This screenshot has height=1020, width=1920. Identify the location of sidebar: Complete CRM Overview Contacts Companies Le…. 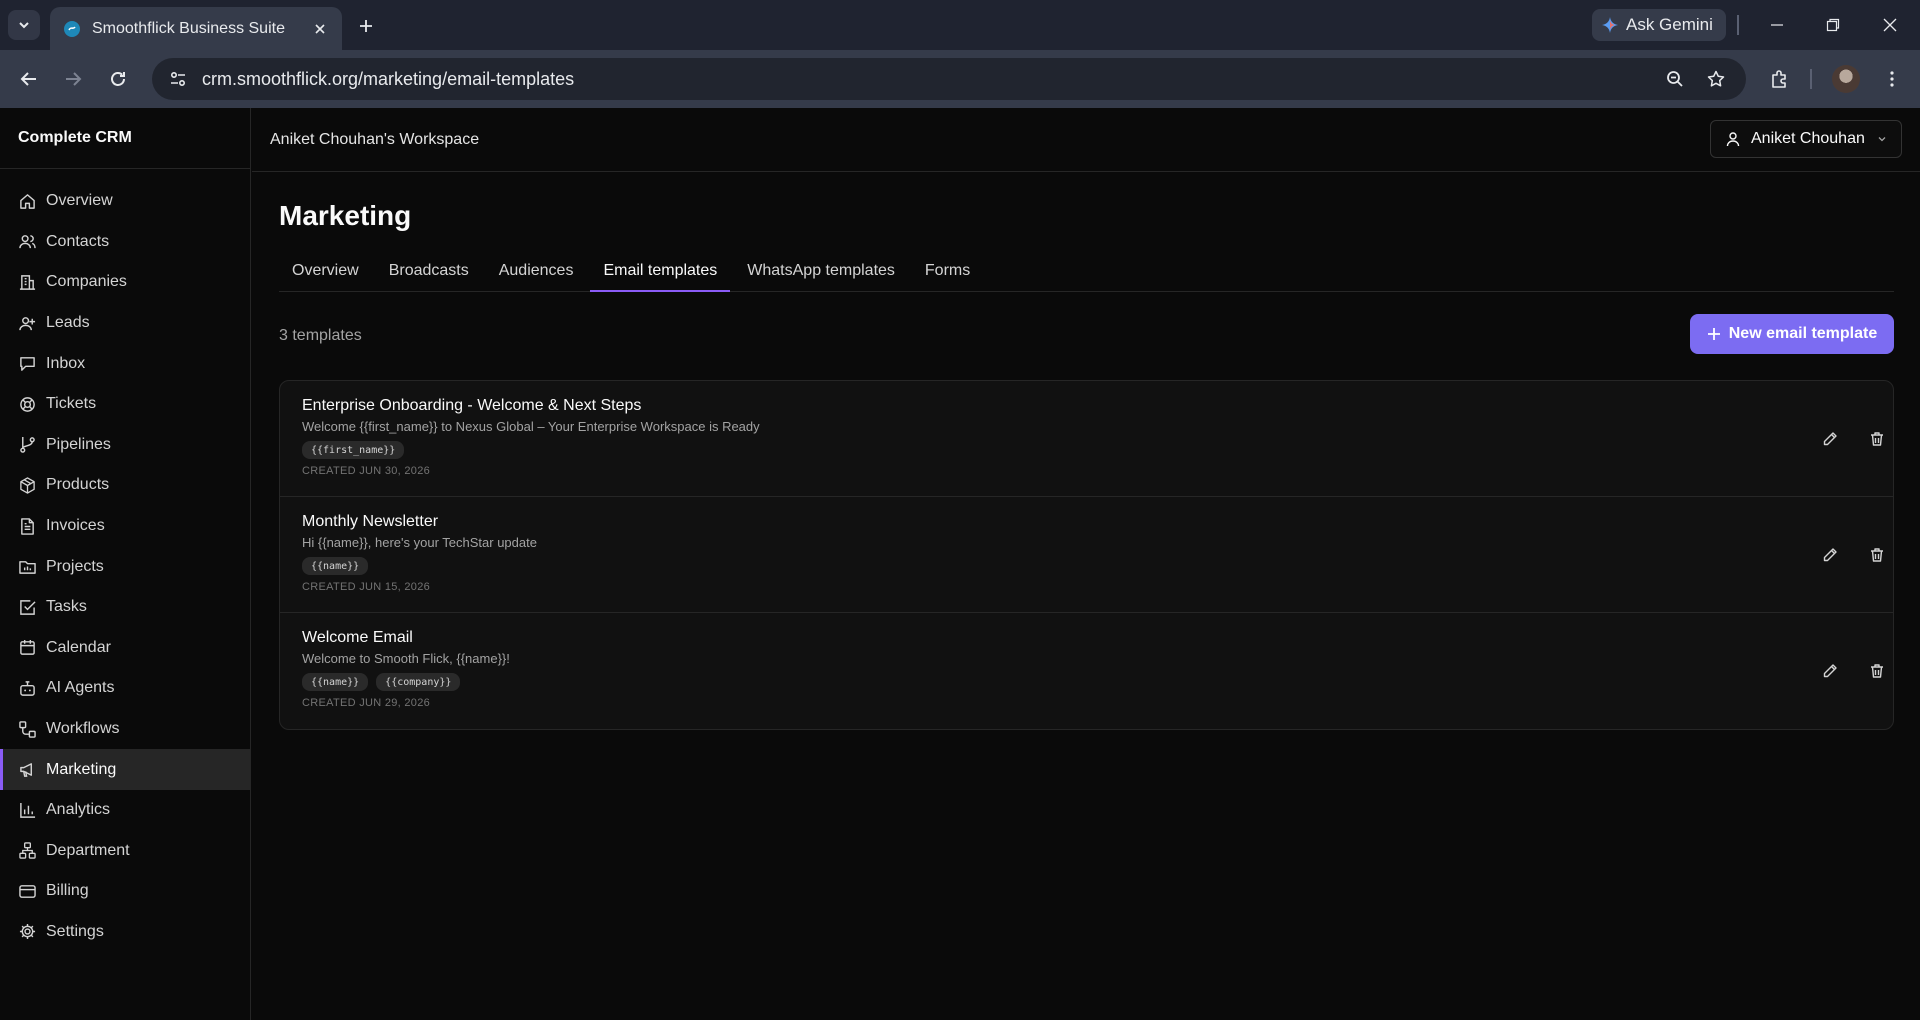
(125, 564).